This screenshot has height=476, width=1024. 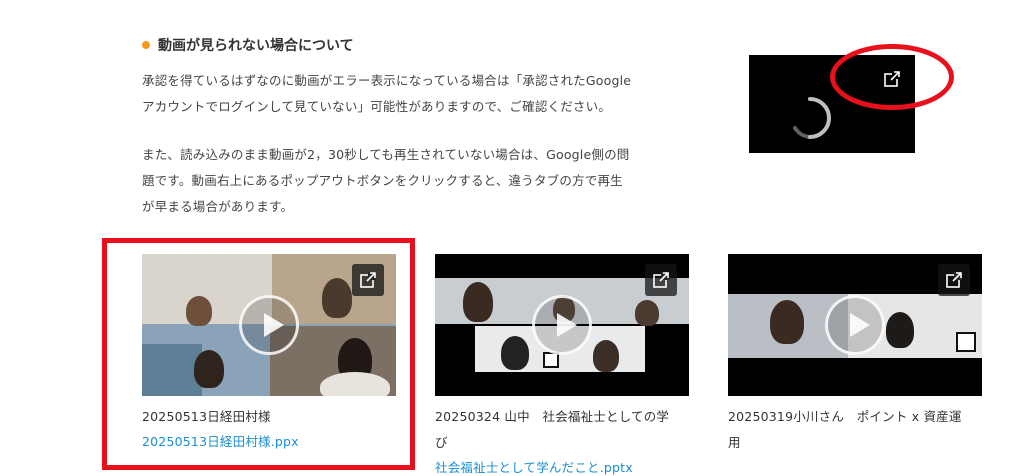 I want to click on video-card-1: 20250513日経田村様 20250513日経田村様.ppx, so click(x=269, y=354).